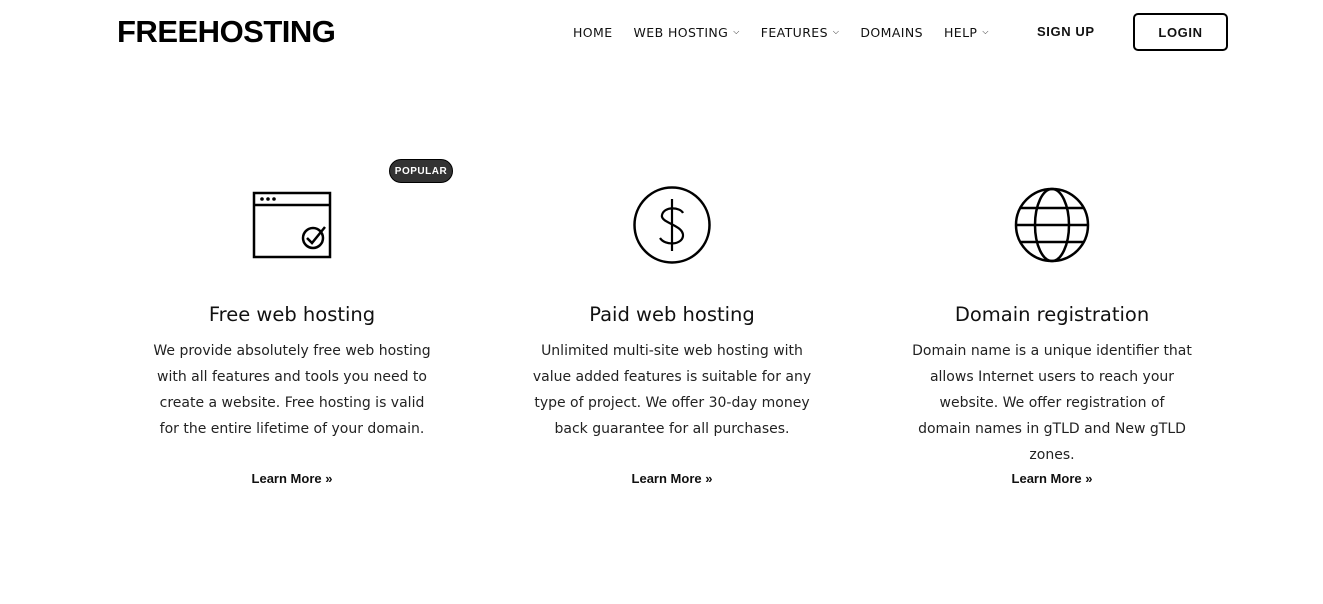 The width and height of the screenshot is (1323, 604). What do you see at coordinates (226, 32) in the screenshot?
I see `site-logo: FREEHOSTING` at bounding box center [226, 32].